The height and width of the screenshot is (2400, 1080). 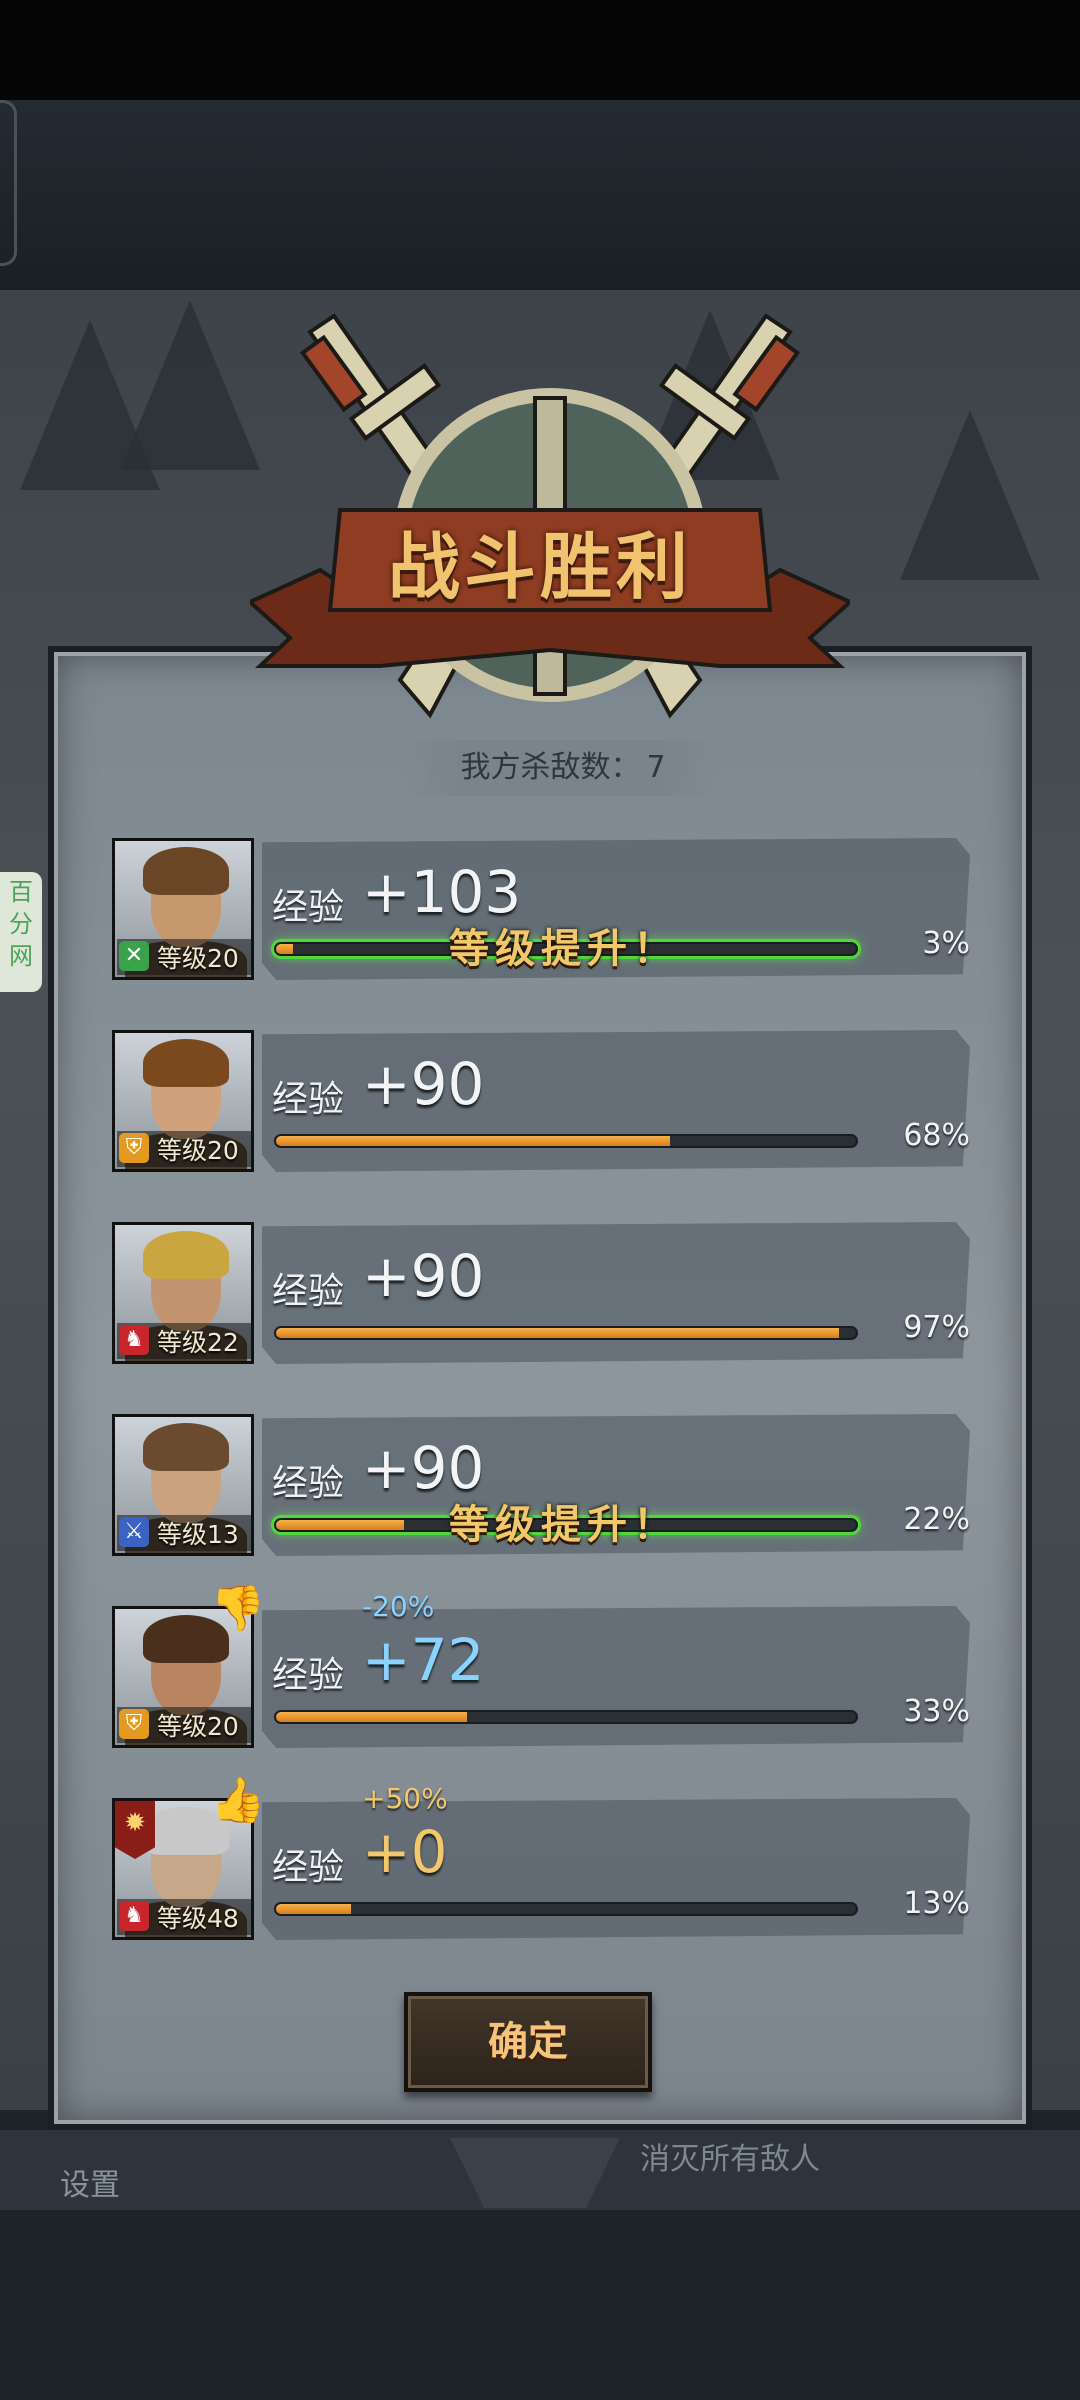 I want to click on hero-row: ♞ 等级22 经验 +90 97%, so click(x=541, y=1293).